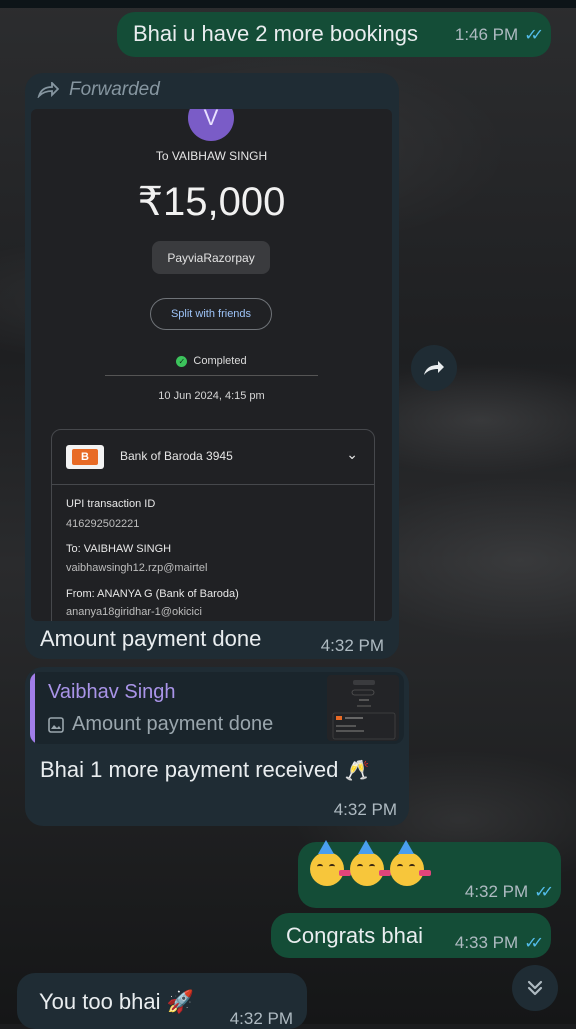 The image size is (576, 1029). What do you see at coordinates (211, 314) in the screenshot?
I see `split-with-friends-button: Split with friends` at bounding box center [211, 314].